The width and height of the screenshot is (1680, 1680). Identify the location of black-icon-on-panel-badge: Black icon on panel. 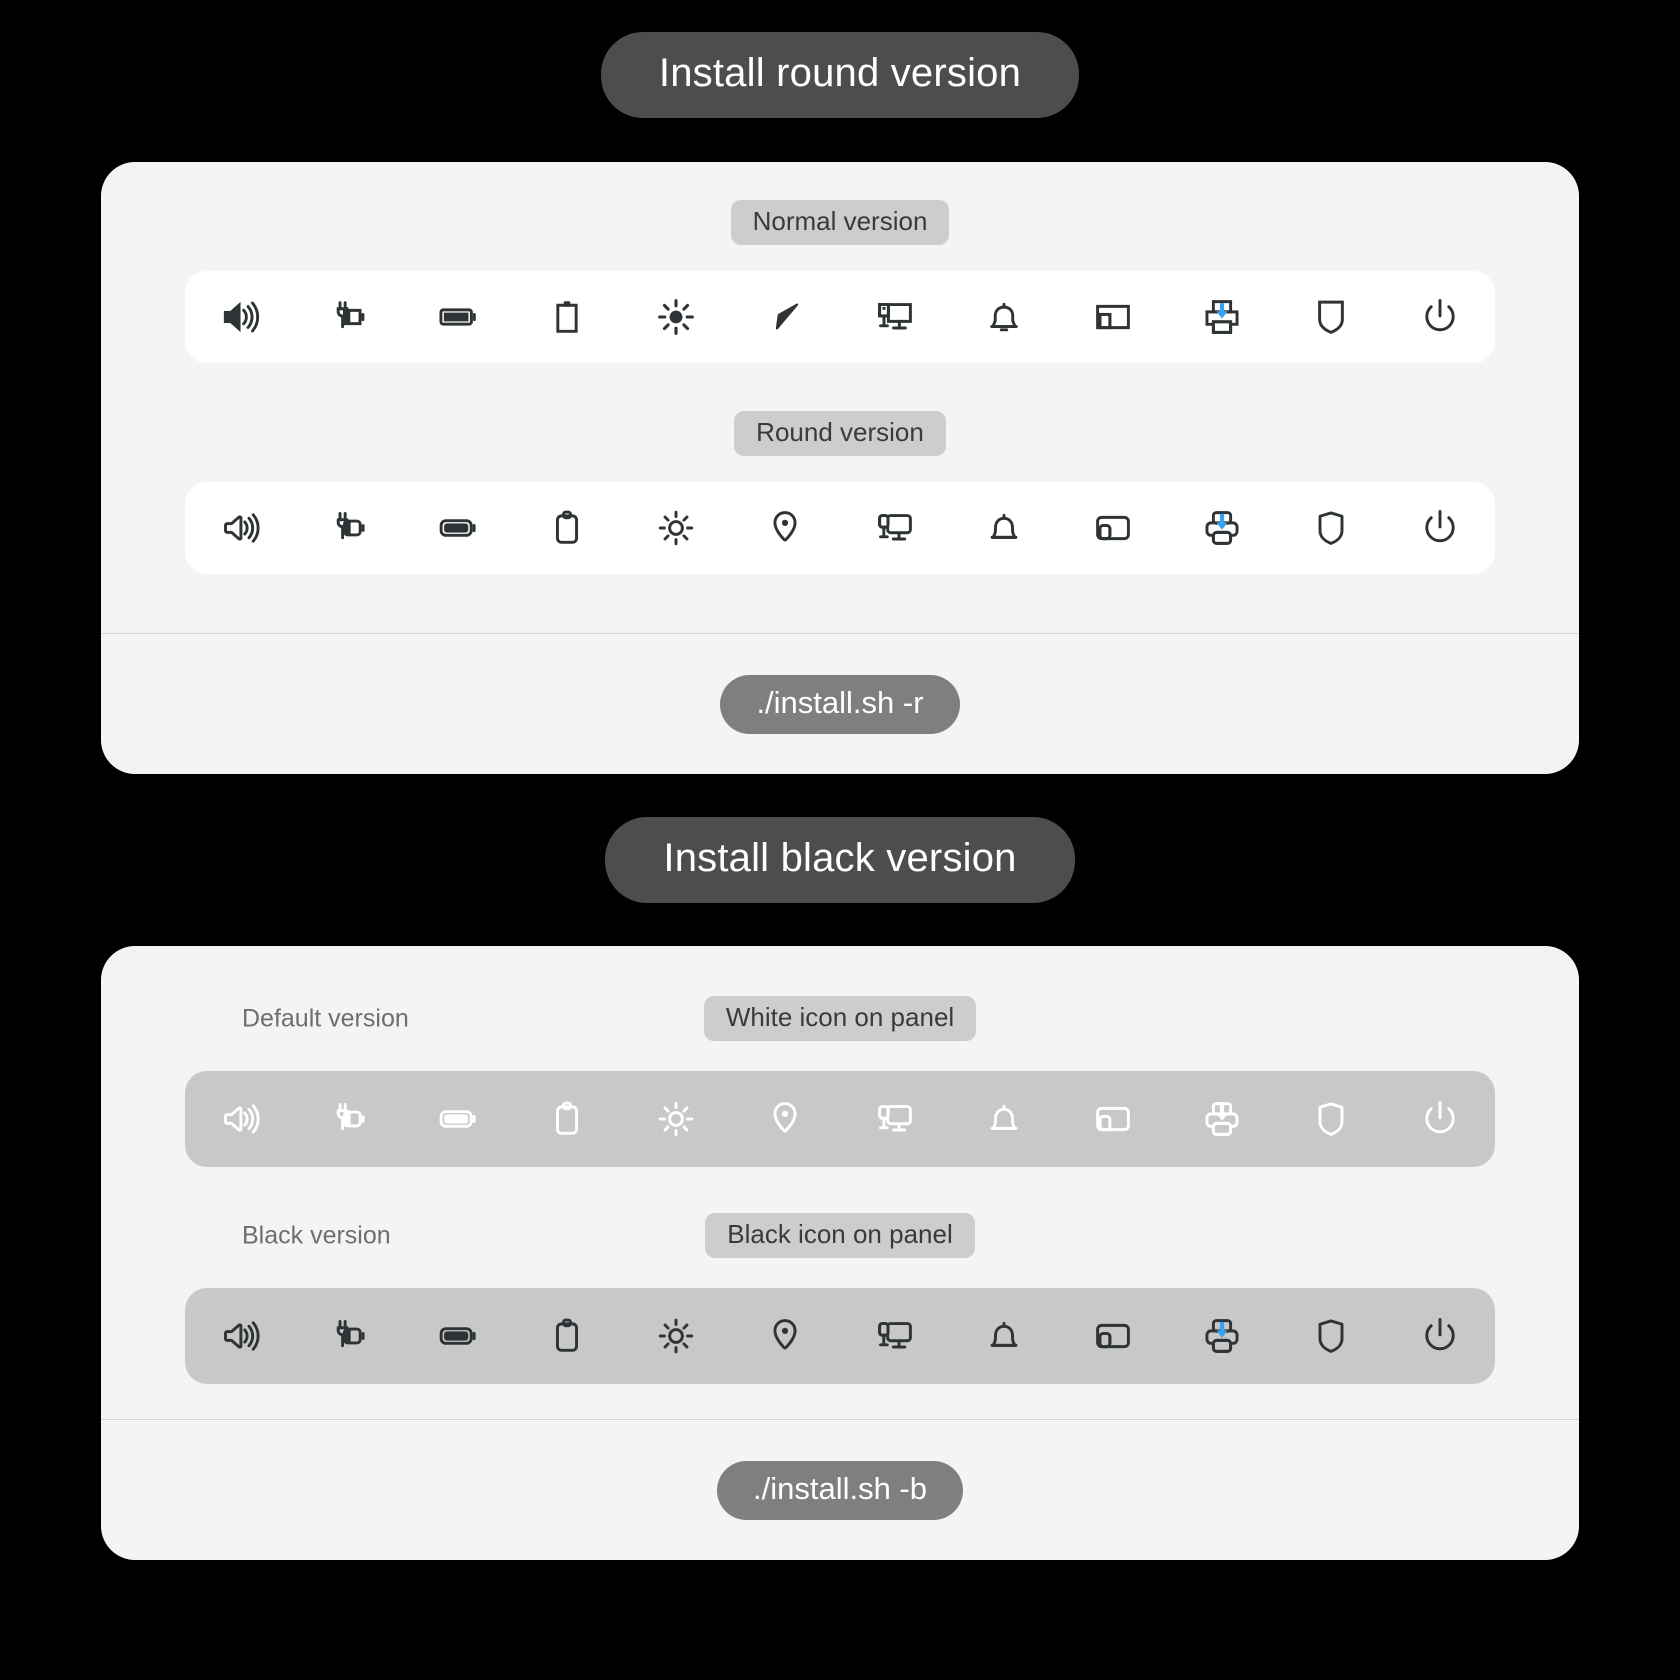
(840, 1235).